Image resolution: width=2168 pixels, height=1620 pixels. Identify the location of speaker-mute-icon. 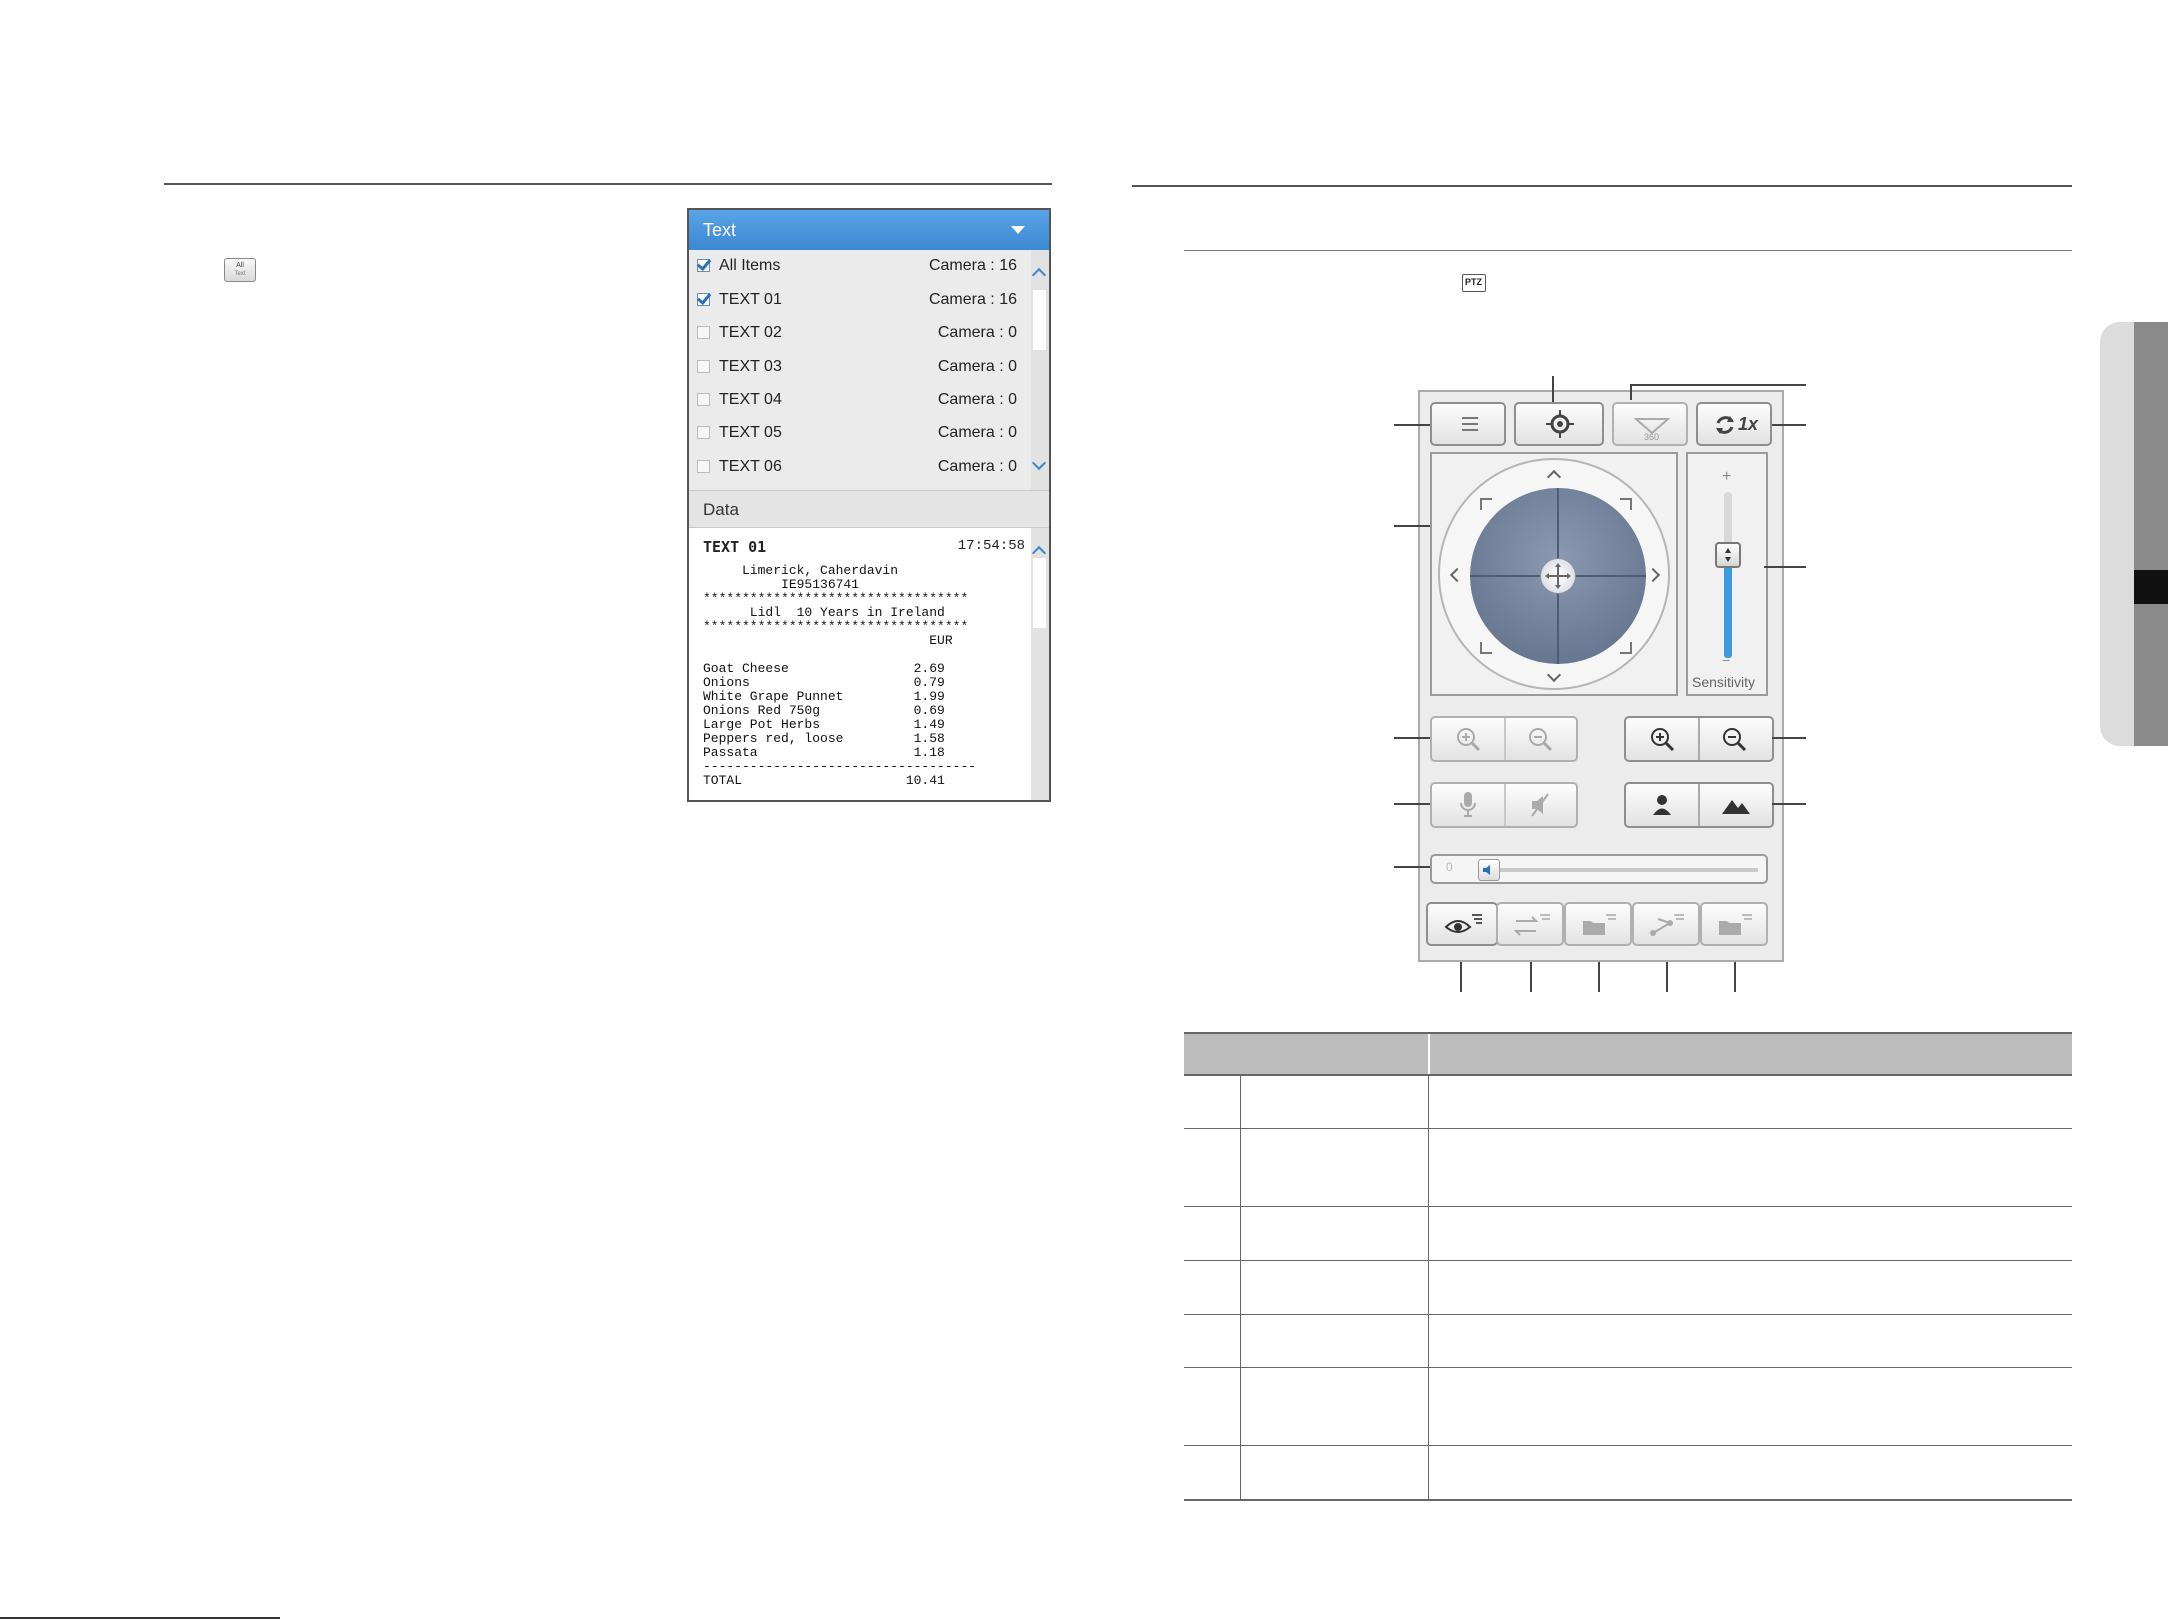
(1540, 805).